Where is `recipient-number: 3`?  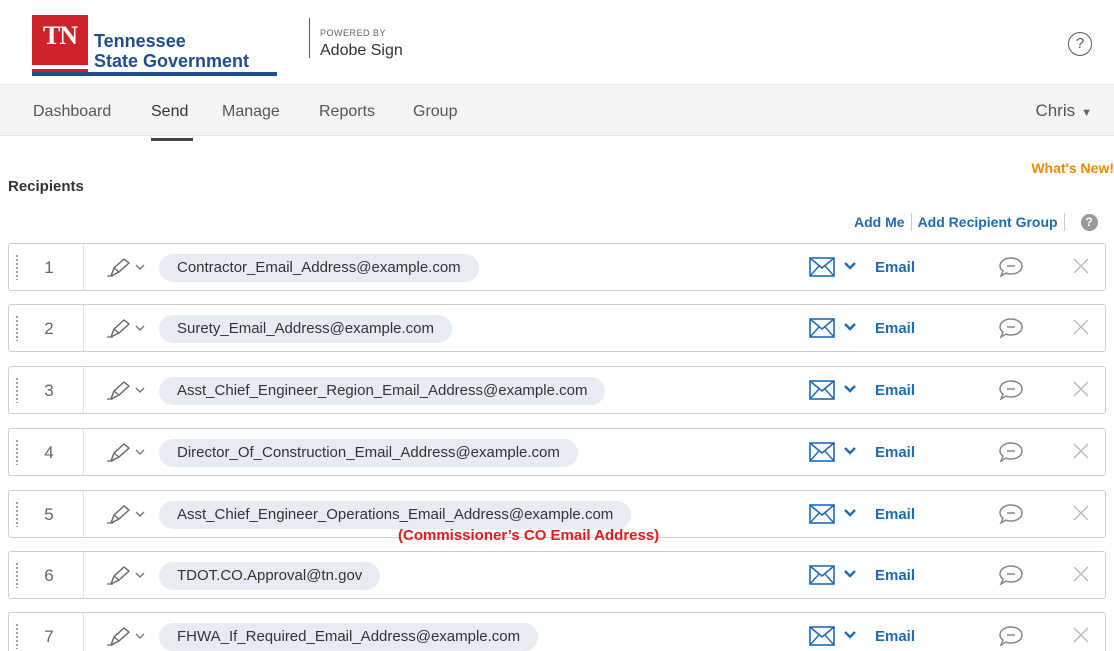
recipient-number: 3 is located at coordinates (49, 390).